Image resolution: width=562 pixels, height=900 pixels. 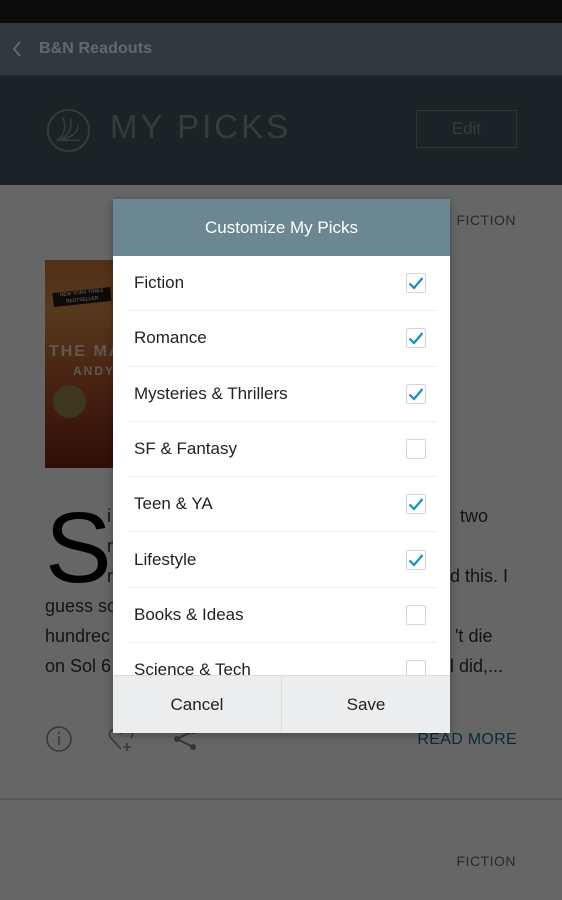 I want to click on category-label: SF & Fantasy, so click(x=185, y=449).